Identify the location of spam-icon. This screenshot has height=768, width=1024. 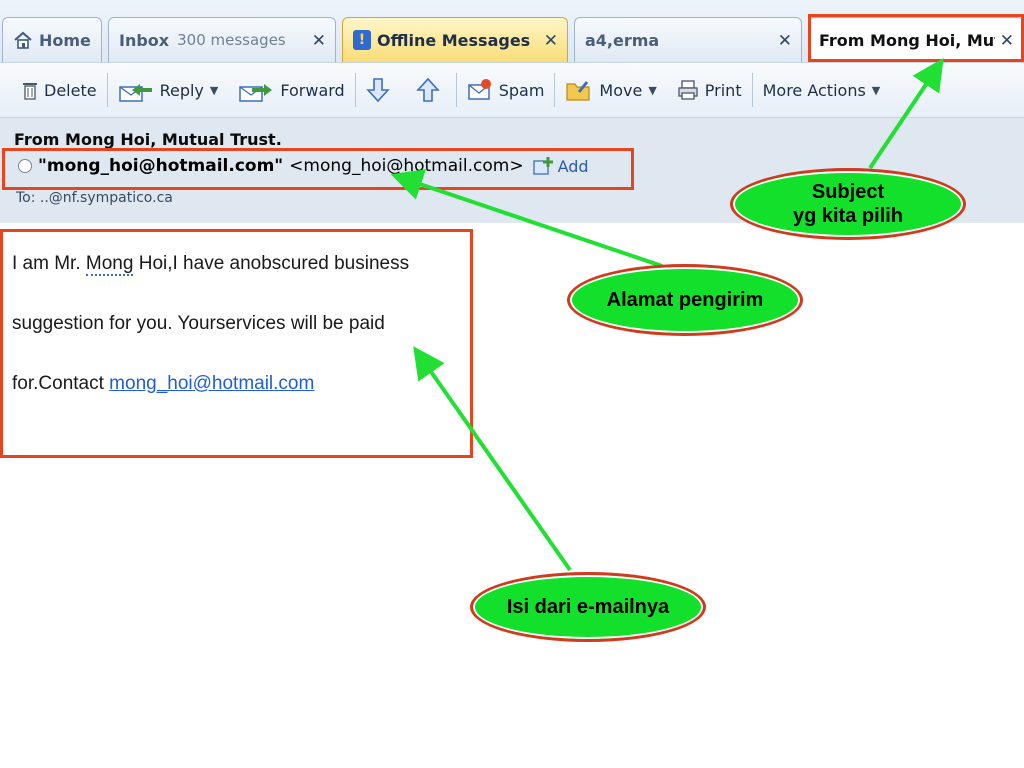
(479, 89).